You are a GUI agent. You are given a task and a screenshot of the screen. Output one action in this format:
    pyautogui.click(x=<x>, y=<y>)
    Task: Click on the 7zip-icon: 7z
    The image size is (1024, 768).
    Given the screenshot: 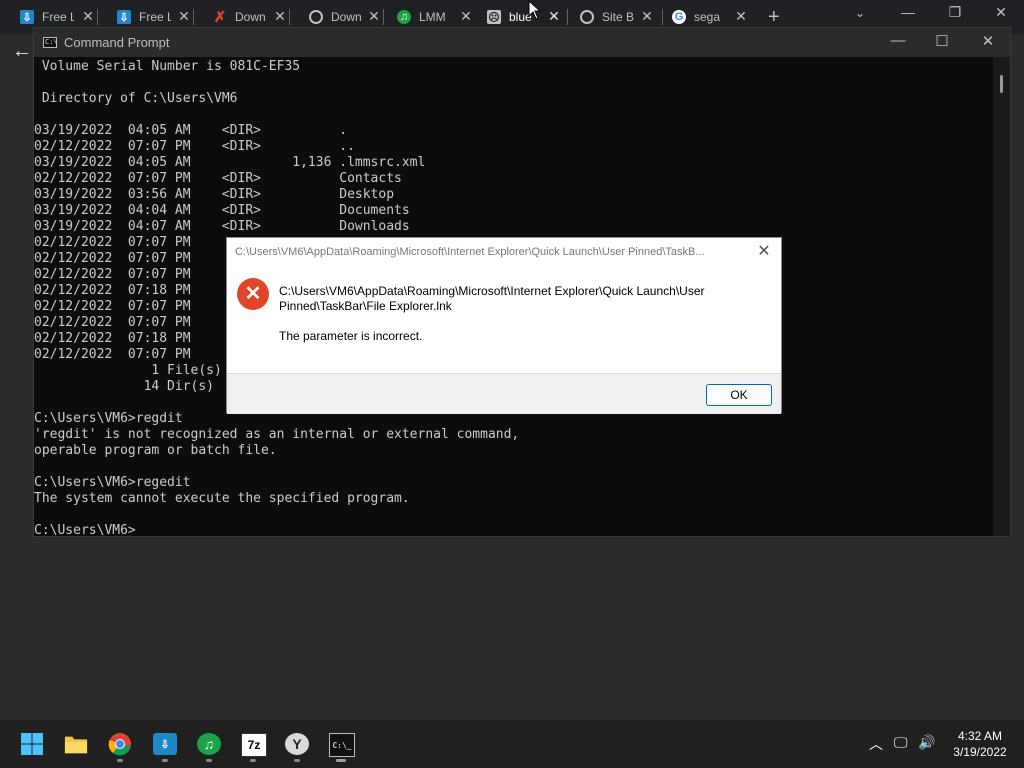 What is the action you would take?
    pyautogui.click(x=254, y=745)
    